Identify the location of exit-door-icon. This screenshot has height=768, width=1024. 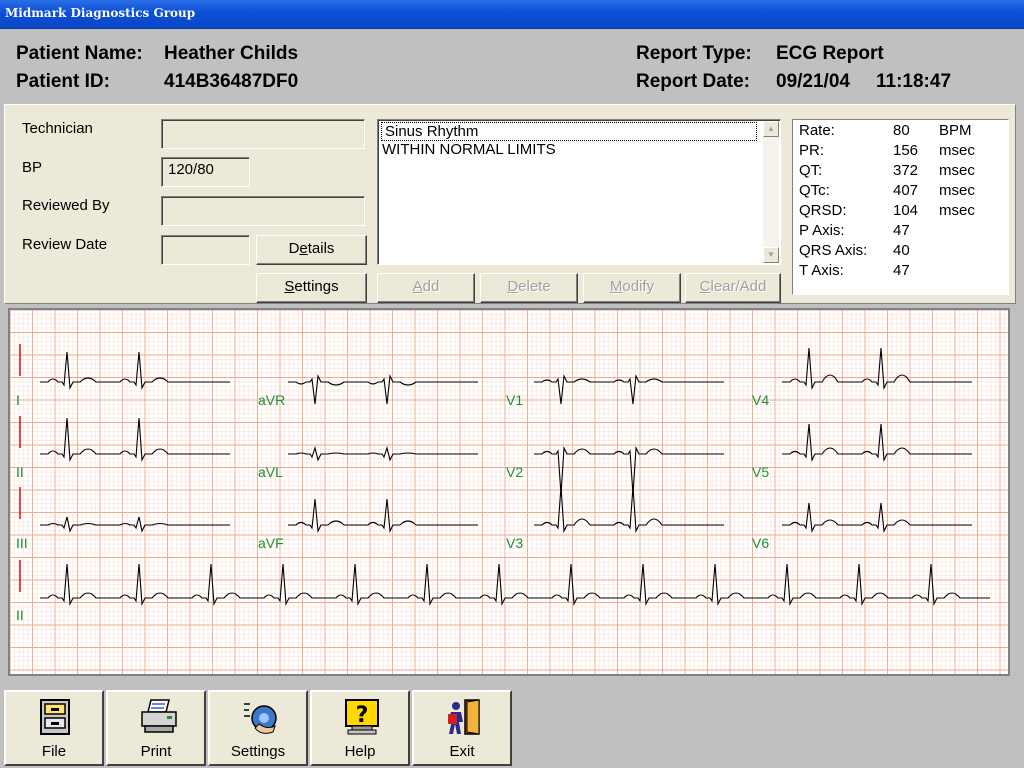
(464, 717).